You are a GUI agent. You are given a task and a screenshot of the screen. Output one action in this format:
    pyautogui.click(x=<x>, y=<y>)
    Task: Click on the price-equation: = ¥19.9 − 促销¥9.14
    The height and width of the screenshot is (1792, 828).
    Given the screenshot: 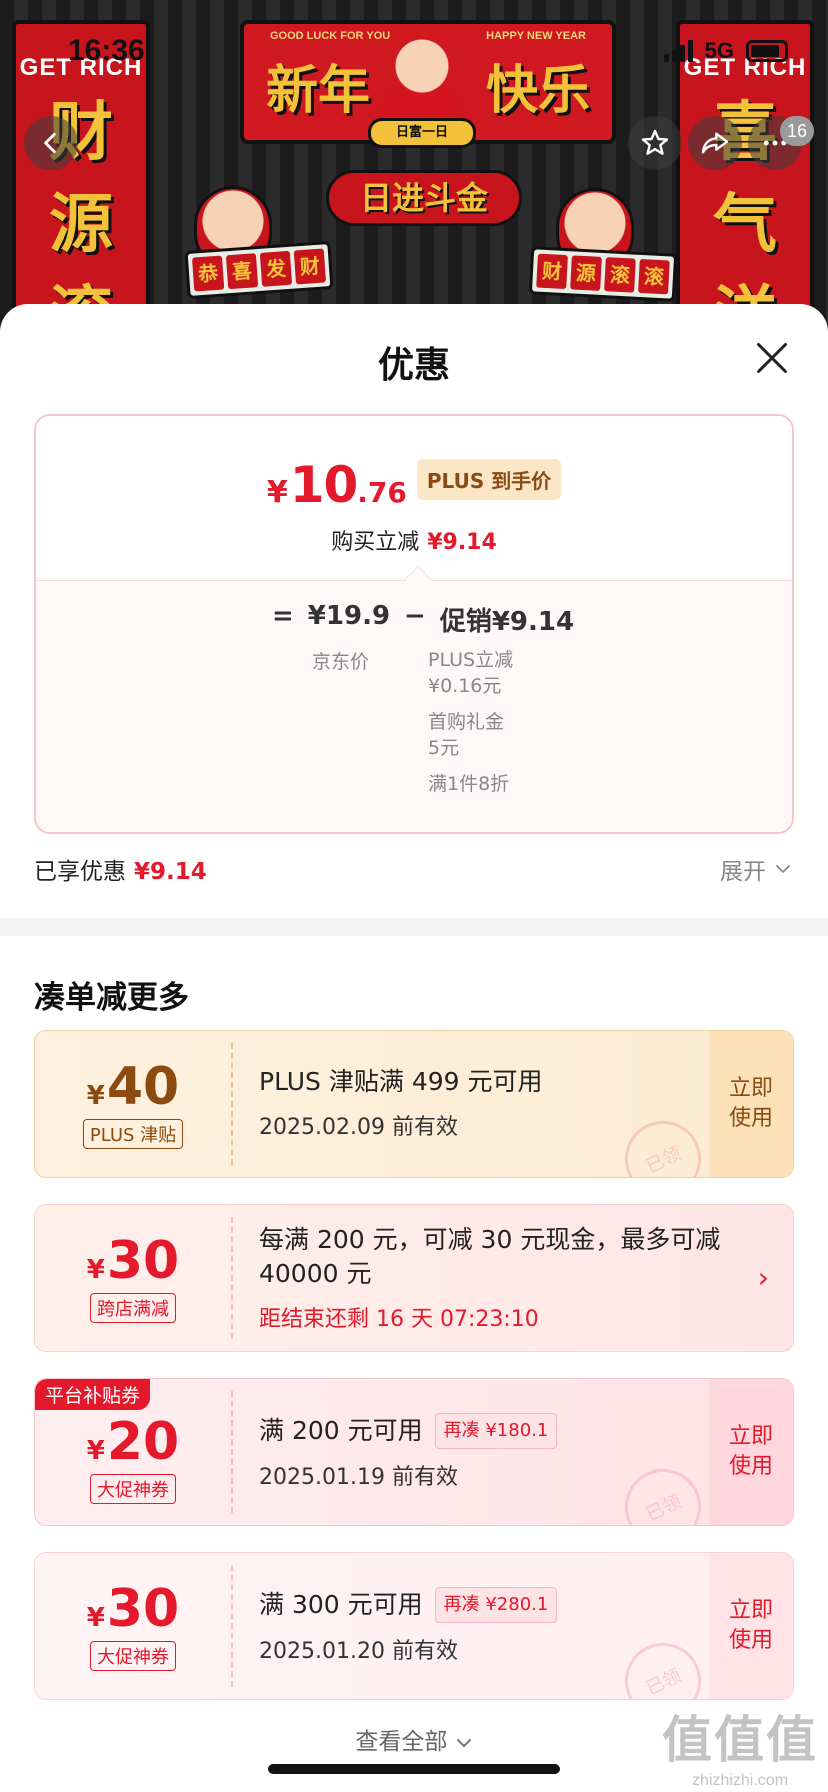 What is the action you would take?
    pyautogui.click(x=423, y=619)
    